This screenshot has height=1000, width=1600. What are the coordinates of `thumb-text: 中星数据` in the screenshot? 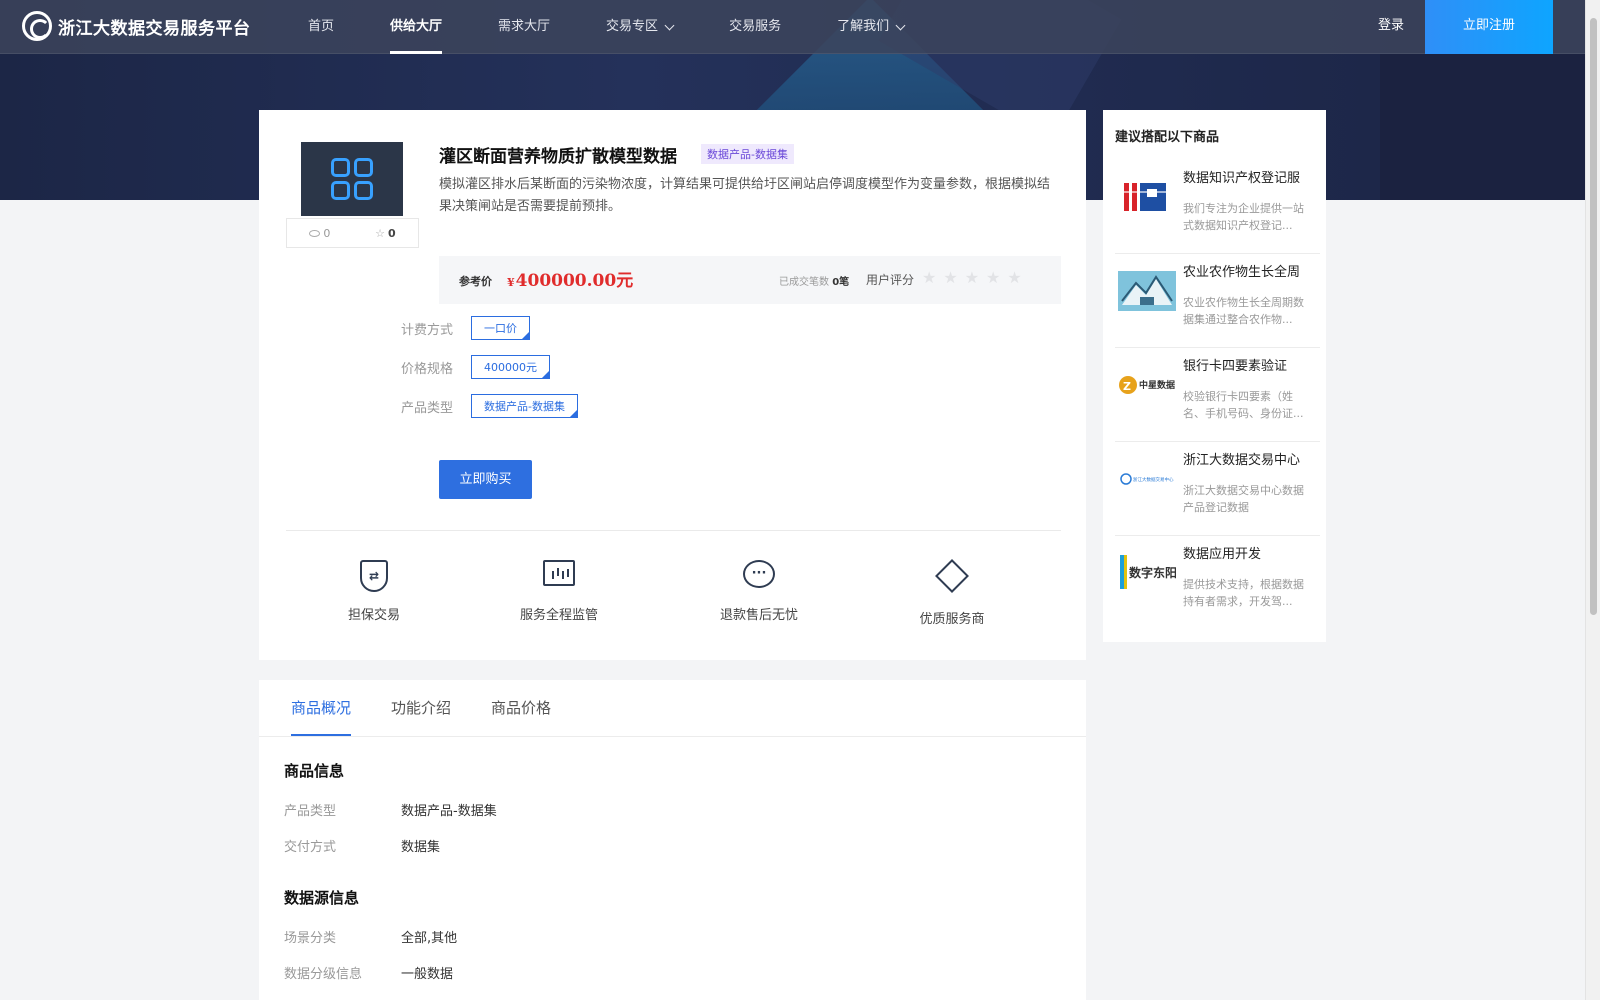 It's located at (1157, 385).